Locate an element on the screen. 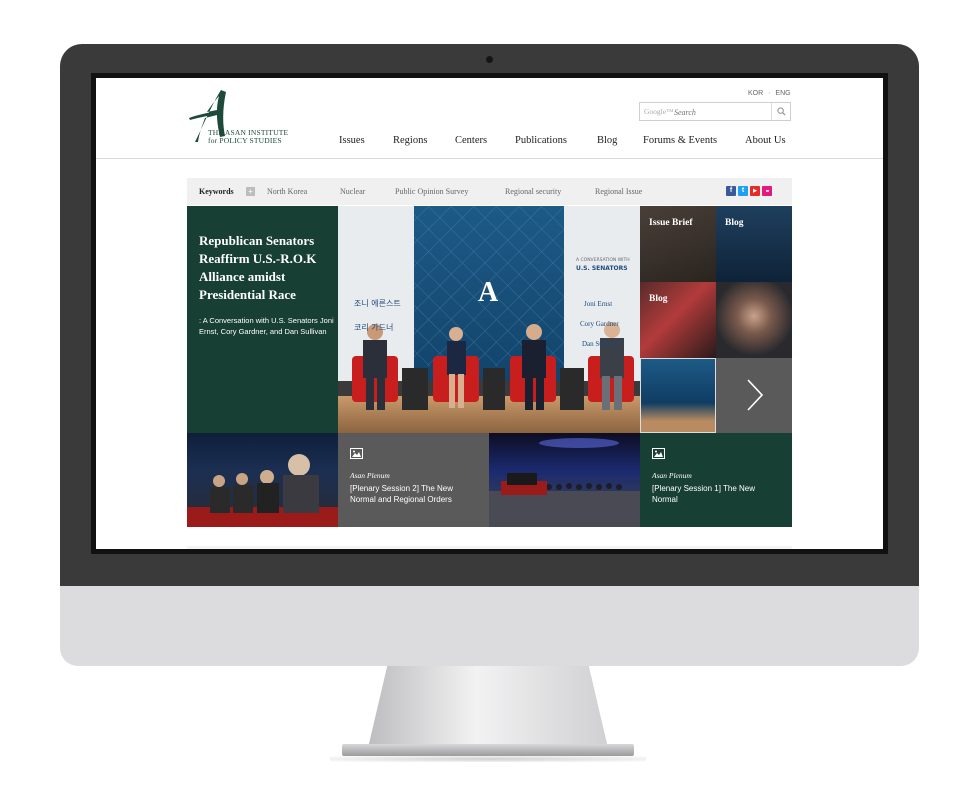 This screenshot has width=965, height=805. lang-eng: ENG is located at coordinates (782, 93).